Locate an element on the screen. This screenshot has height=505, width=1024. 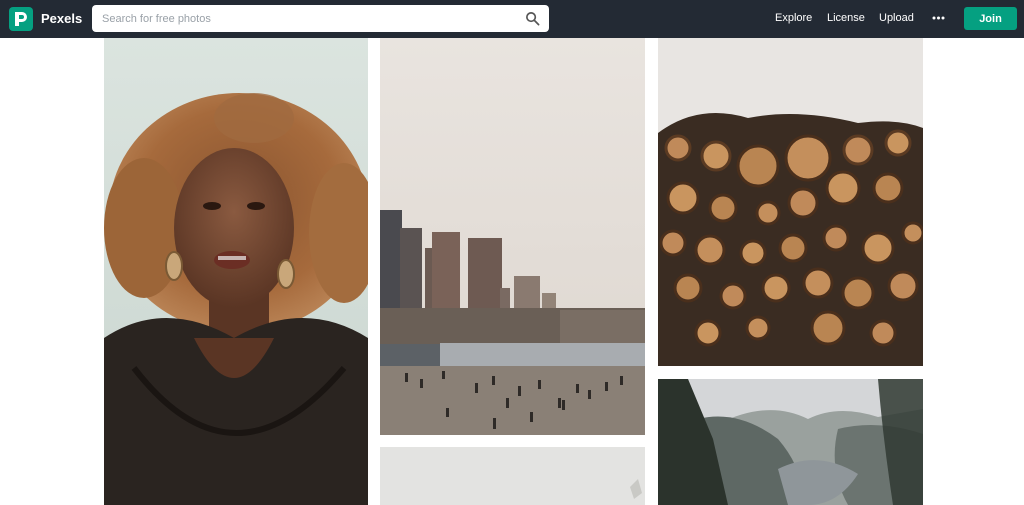
pexels-logo is located at coordinates (21, 19).